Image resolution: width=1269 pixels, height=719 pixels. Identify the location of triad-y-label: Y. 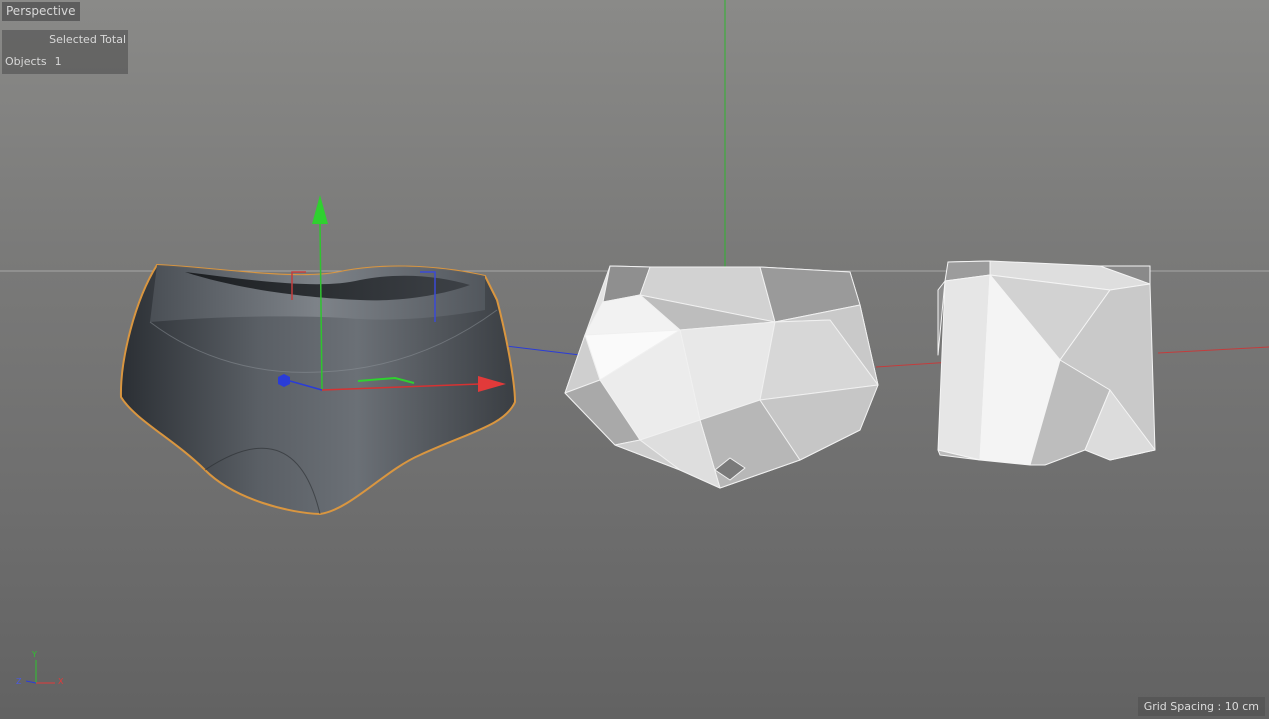
(34, 654).